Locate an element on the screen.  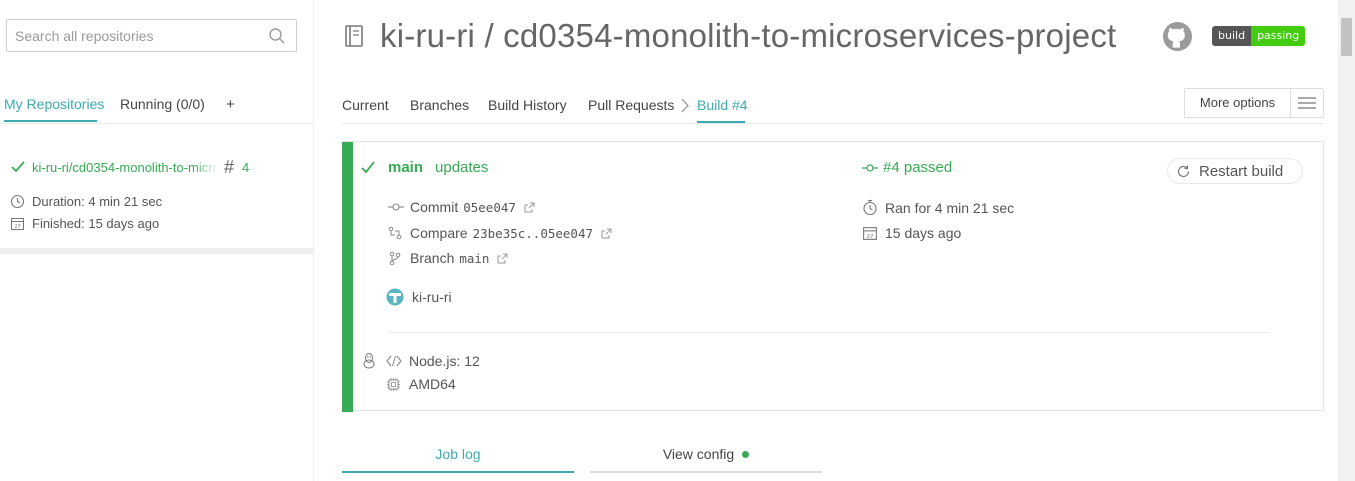
page-scrollbar is located at coordinates (1346, 240).